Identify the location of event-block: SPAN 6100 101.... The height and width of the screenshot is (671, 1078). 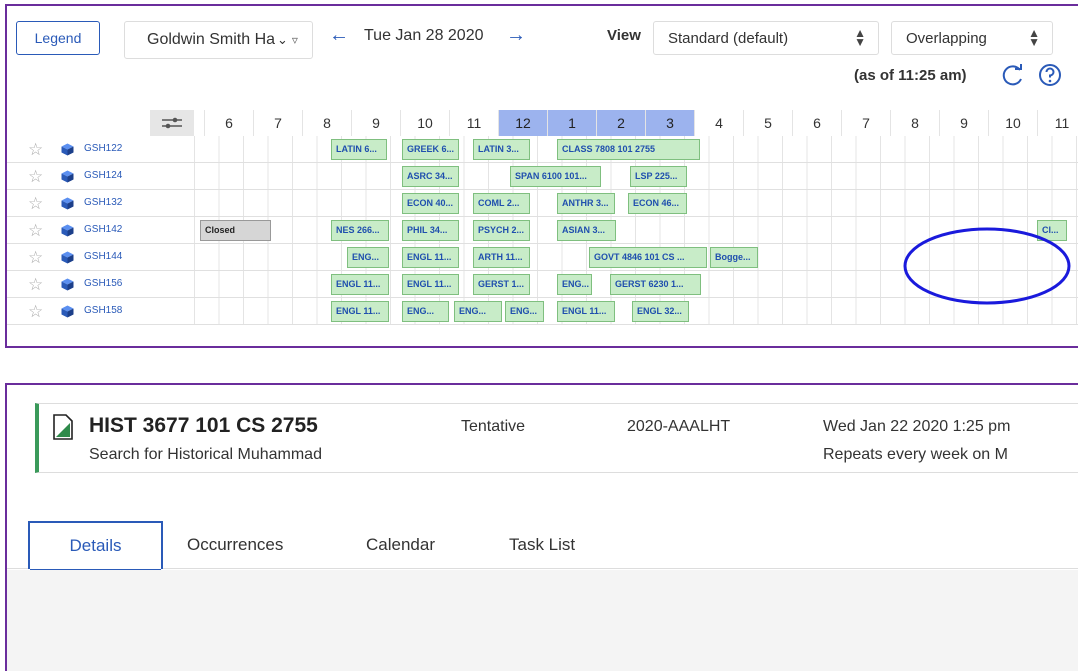
(555, 176).